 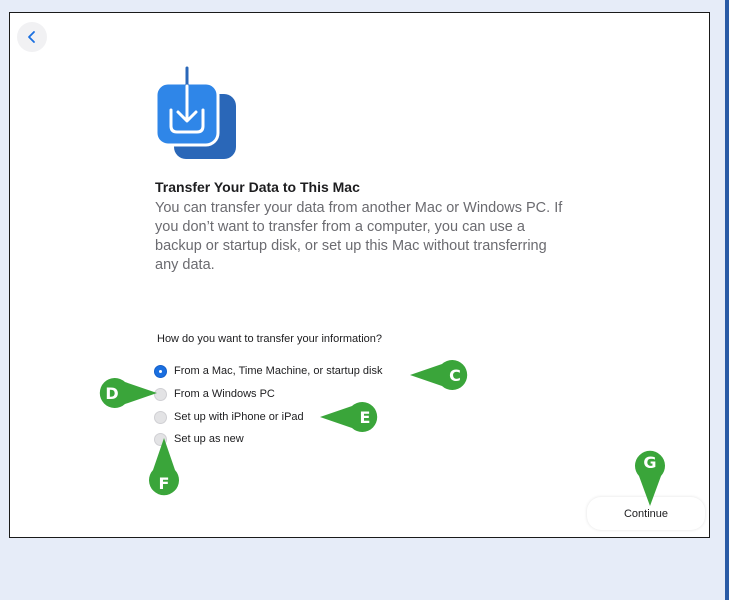 What do you see at coordinates (160, 371) in the screenshot?
I see `radio-button-selected` at bounding box center [160, 371].